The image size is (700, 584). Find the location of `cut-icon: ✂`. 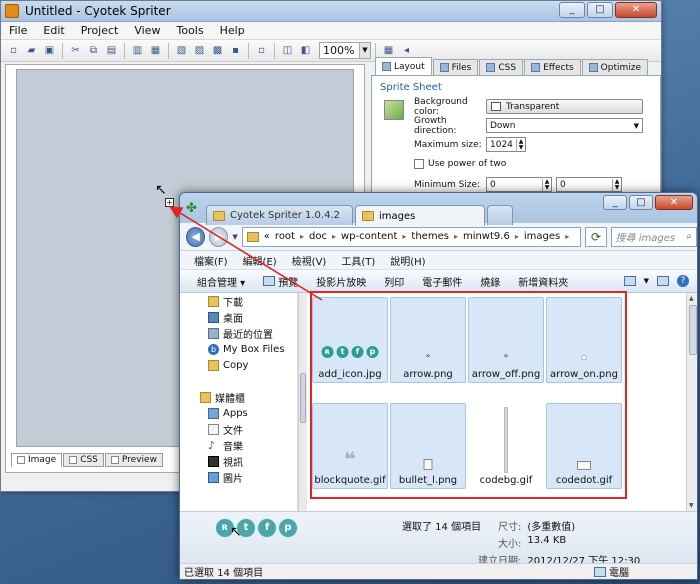

cut-icon: ✂ is located at coordinates (75, 51).